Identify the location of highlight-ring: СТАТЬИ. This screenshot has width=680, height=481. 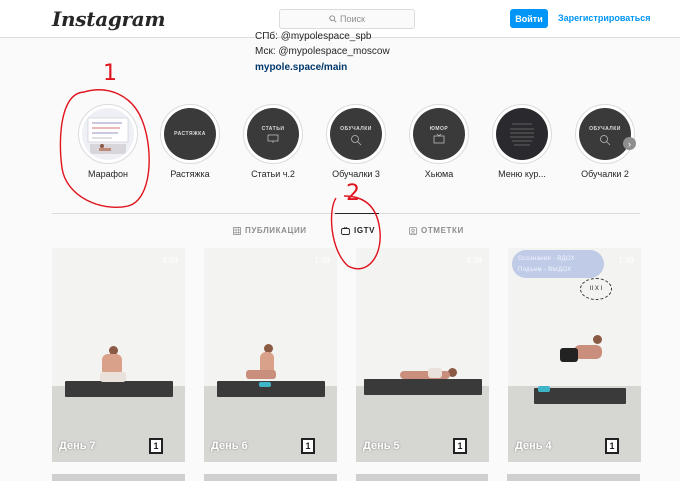
(273, 134).